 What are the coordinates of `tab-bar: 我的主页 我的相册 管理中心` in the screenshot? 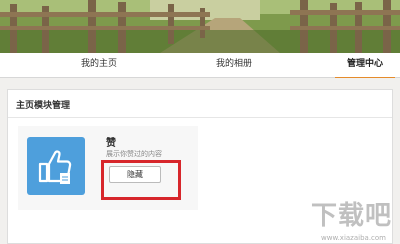 It's located at (200, 66).